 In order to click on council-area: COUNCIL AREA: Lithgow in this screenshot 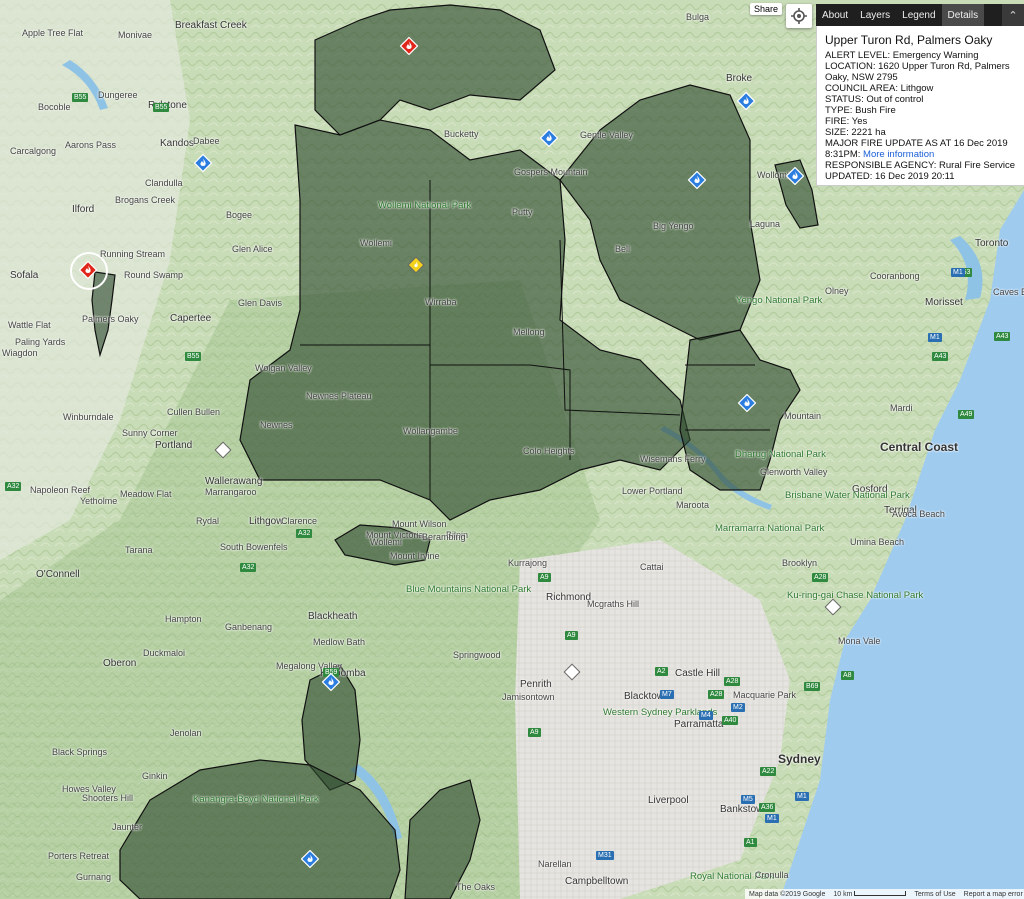, I will do `click(879, 88)`.